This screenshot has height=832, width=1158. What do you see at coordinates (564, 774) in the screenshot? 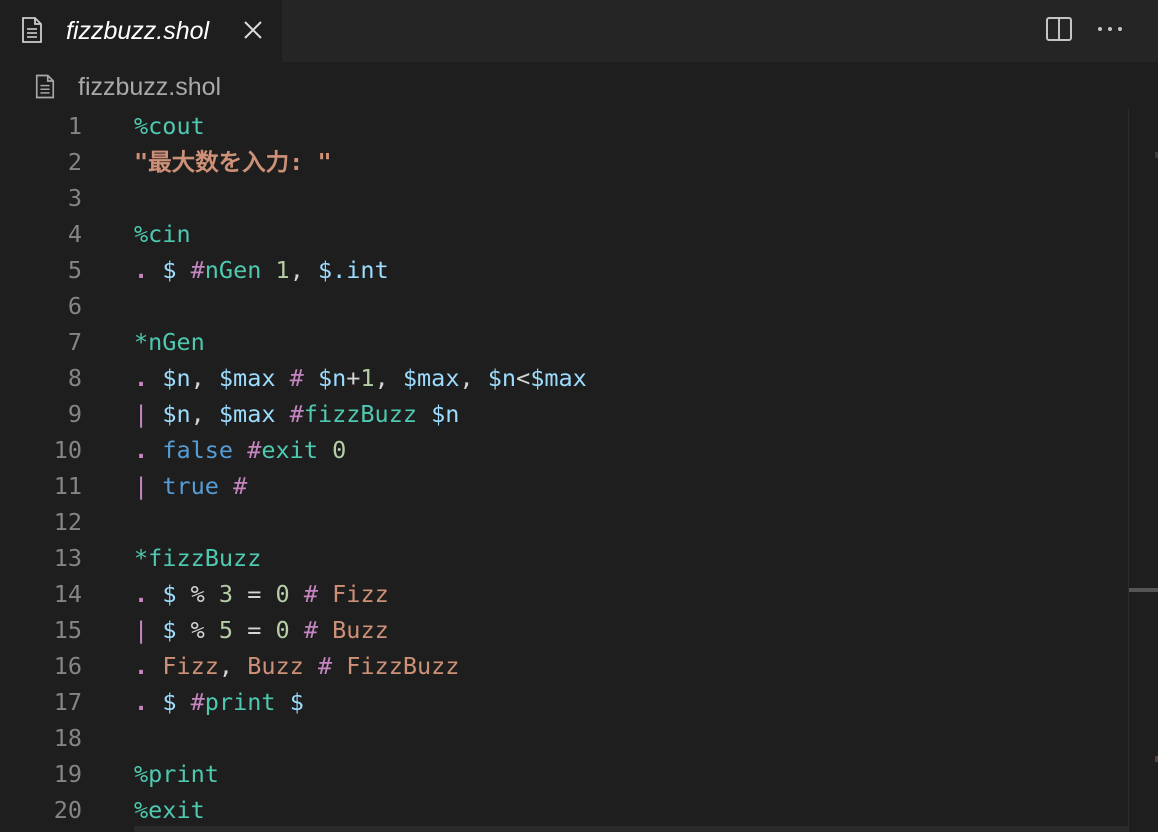
I see `code-line: 19 %print` at bounding box center [564, 774].